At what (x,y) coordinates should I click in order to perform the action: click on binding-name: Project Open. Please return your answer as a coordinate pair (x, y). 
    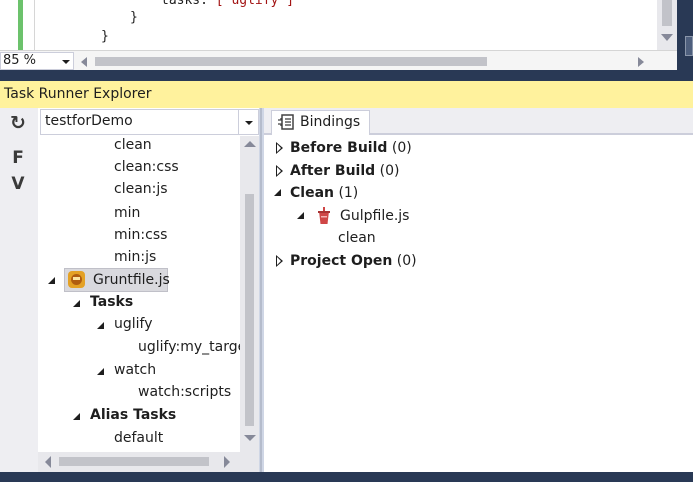
    Looking at the image, I should click on (341, 261).